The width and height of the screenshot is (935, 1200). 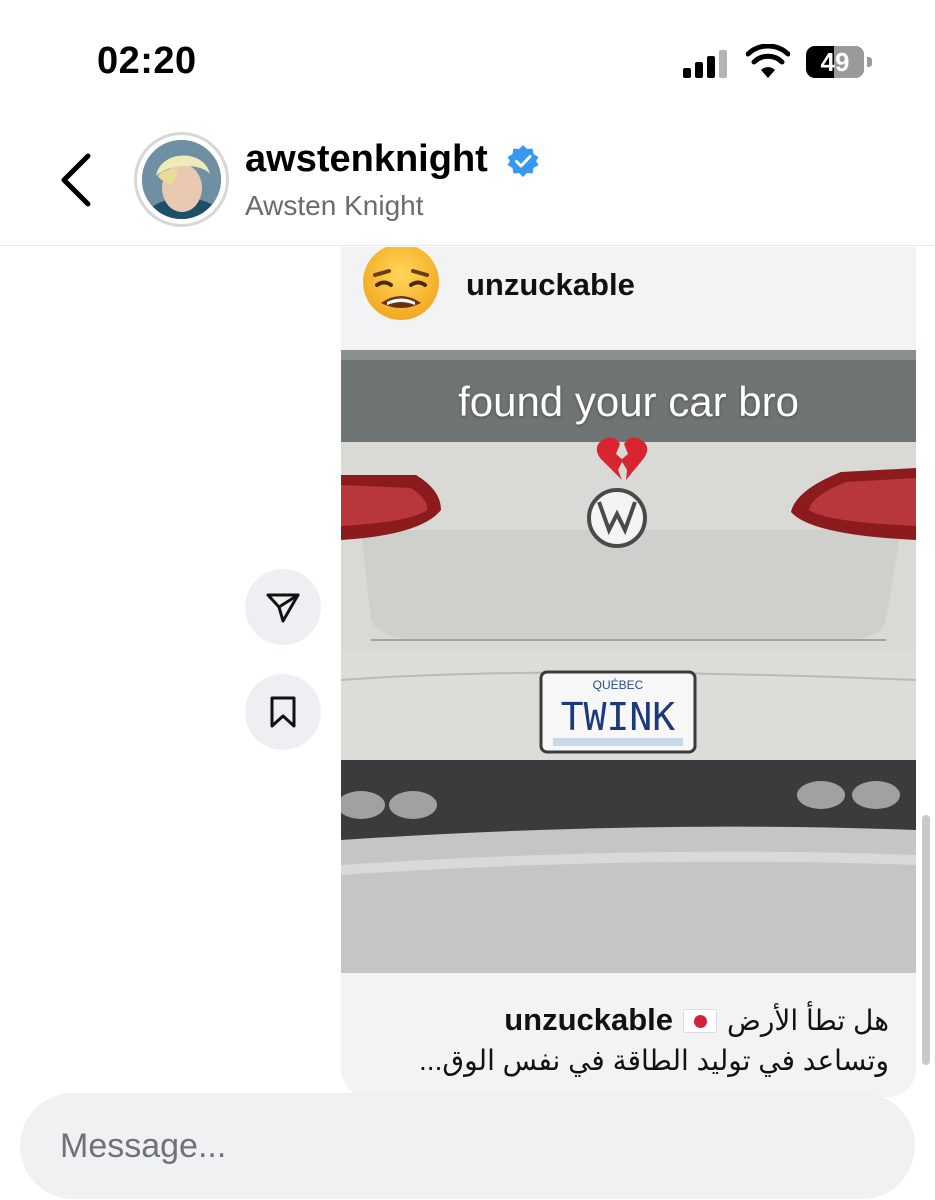 I want to click on message-input, so click(x=470, y=1146).